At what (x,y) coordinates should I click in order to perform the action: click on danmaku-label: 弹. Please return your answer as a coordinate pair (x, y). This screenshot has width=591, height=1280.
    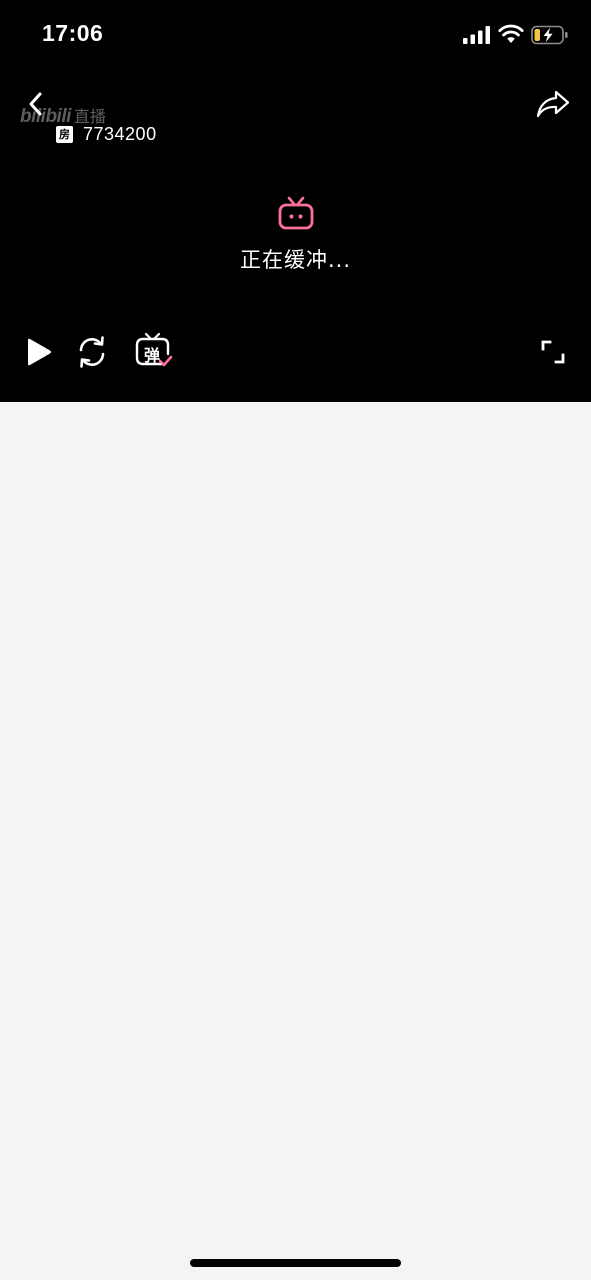
    Looking at the image, I should click on (151, 355).